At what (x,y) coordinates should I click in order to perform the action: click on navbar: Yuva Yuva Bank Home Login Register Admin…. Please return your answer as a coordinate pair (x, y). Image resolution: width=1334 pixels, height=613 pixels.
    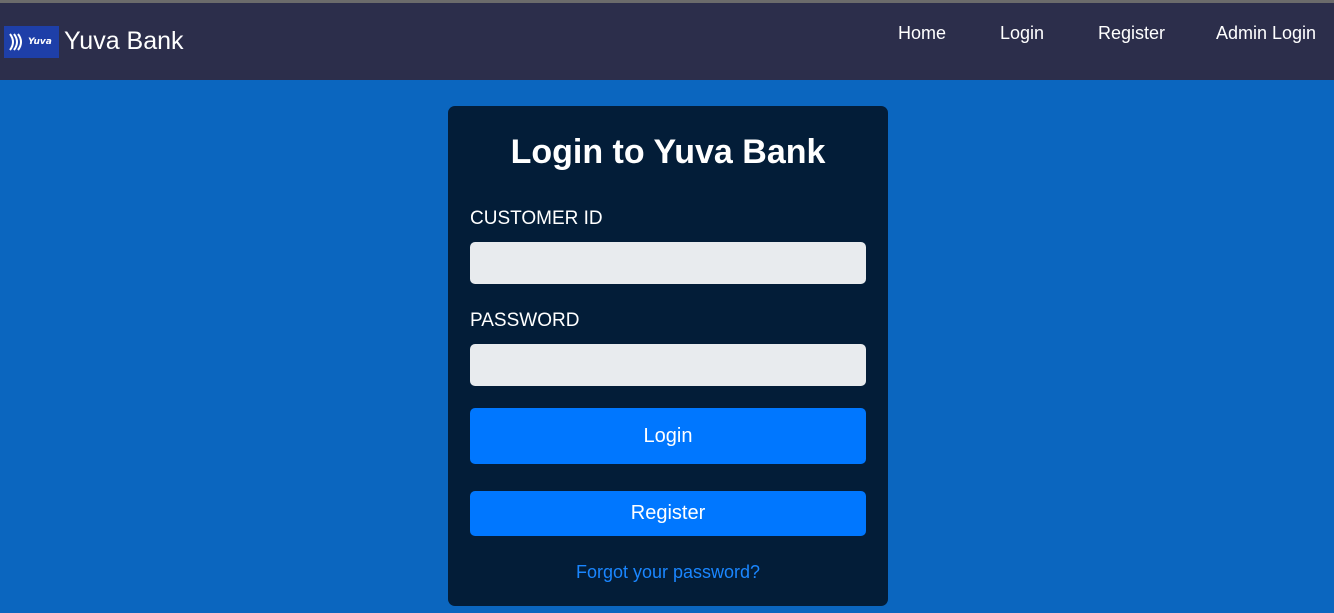
    Looking at the image, I should click on (667, 41).